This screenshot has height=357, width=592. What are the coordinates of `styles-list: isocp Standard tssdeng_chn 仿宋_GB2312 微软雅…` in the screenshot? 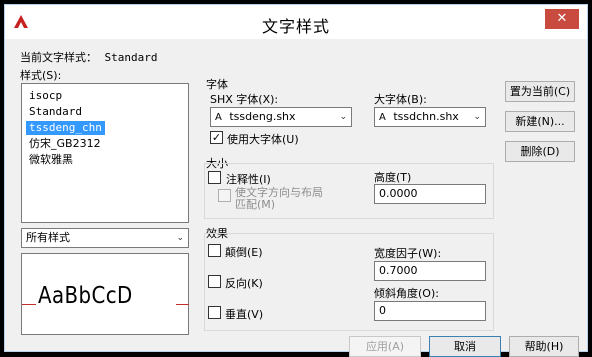 It's located at (105, 153).